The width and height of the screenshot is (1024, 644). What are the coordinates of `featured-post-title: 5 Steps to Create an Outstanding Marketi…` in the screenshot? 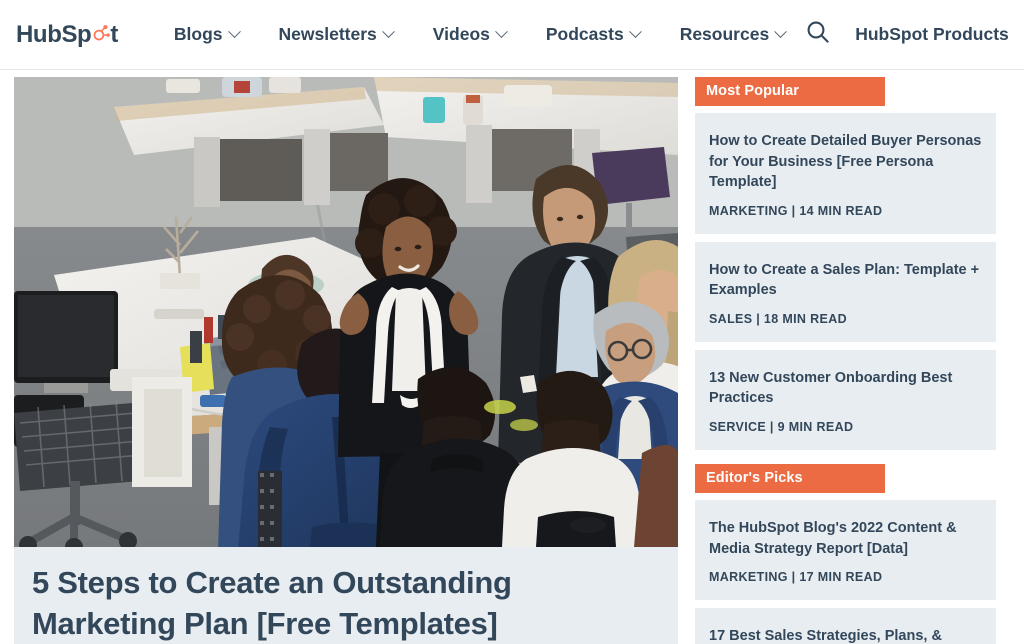 It's located at (346, 595).